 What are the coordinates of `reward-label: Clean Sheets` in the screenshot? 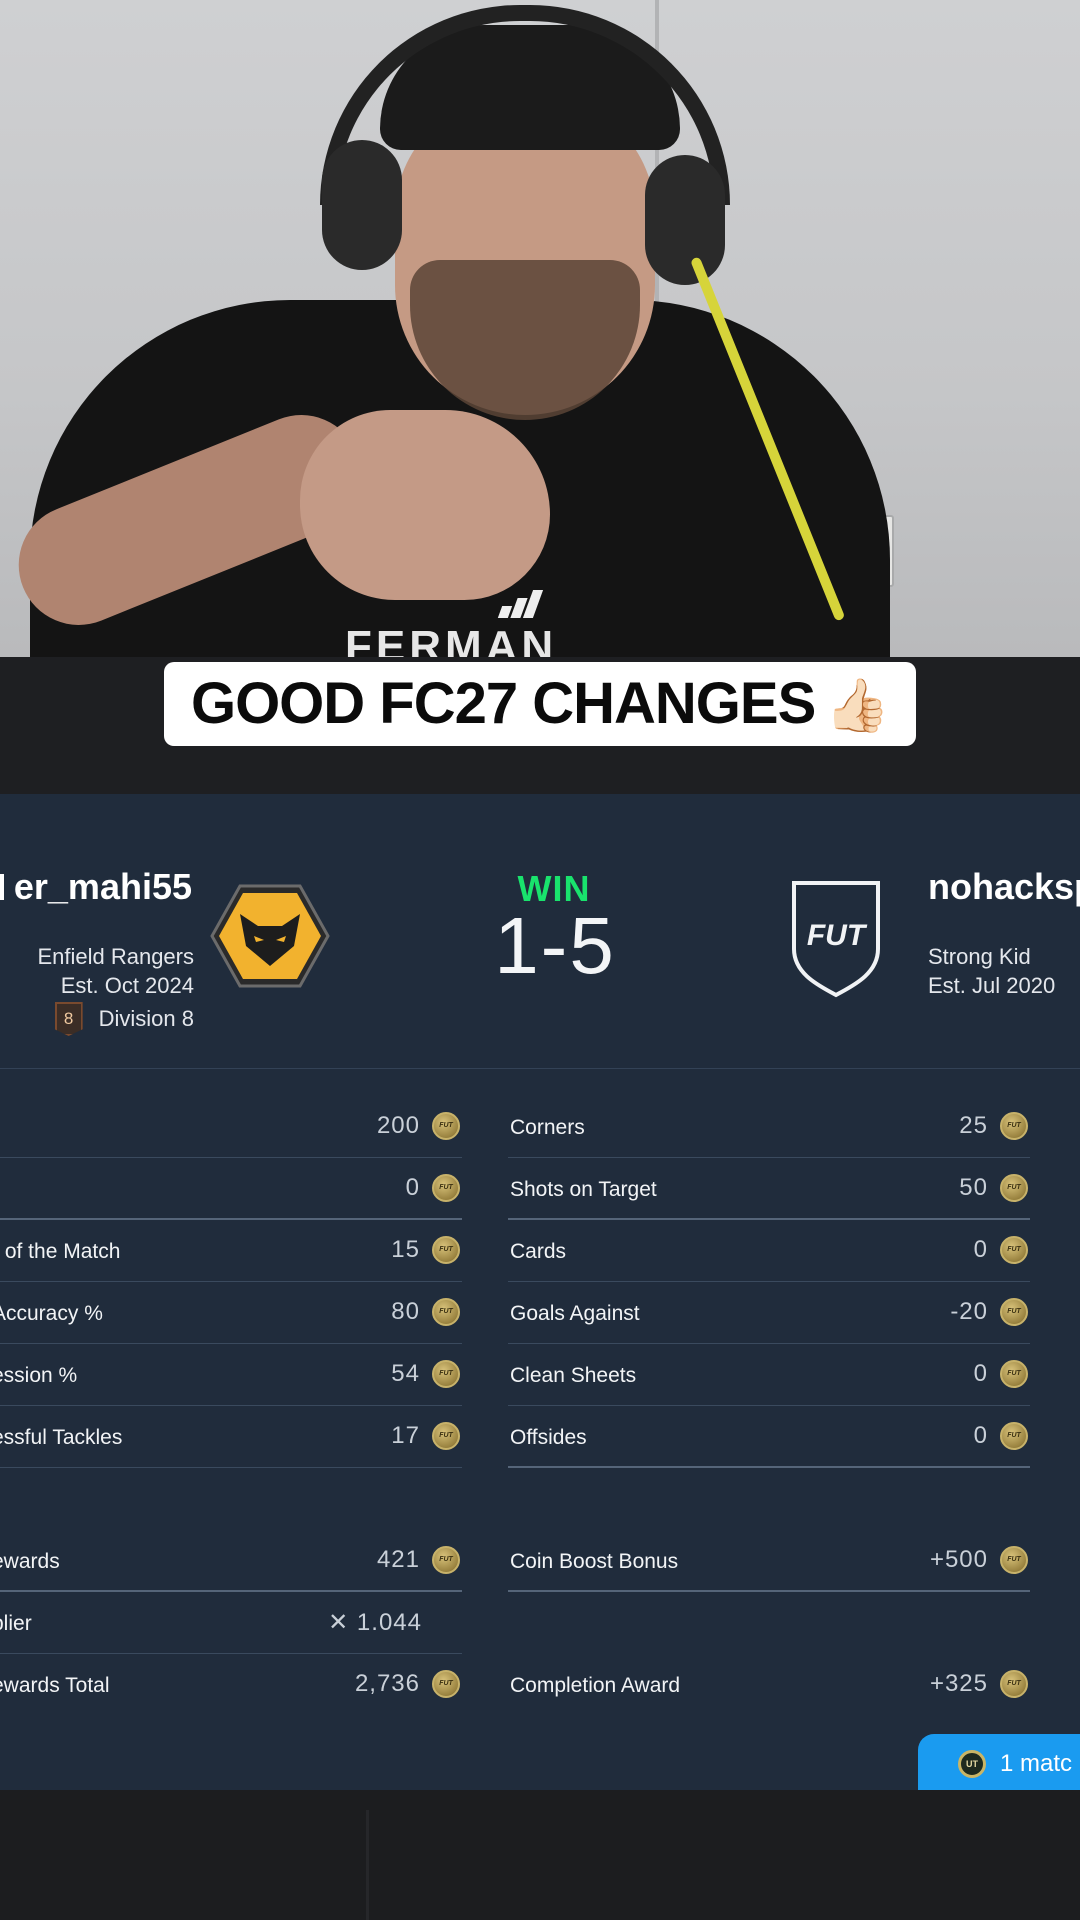 It's located at (573, 1375).